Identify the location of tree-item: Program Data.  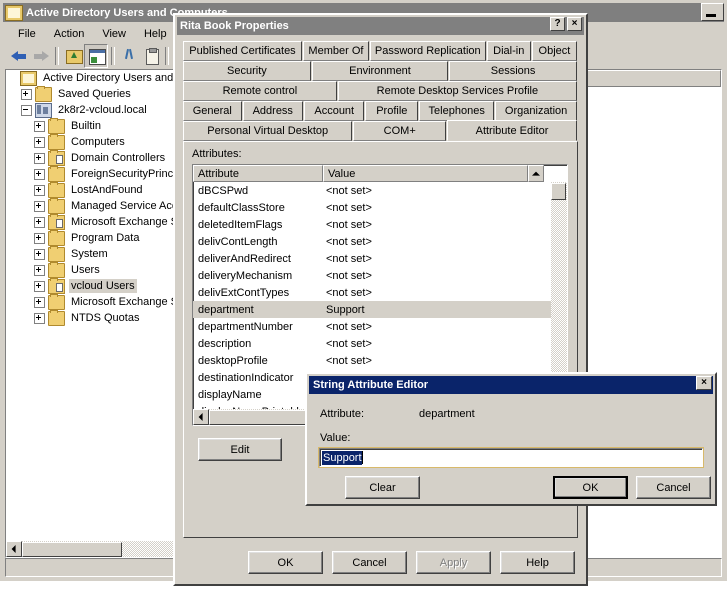
(99, 237).